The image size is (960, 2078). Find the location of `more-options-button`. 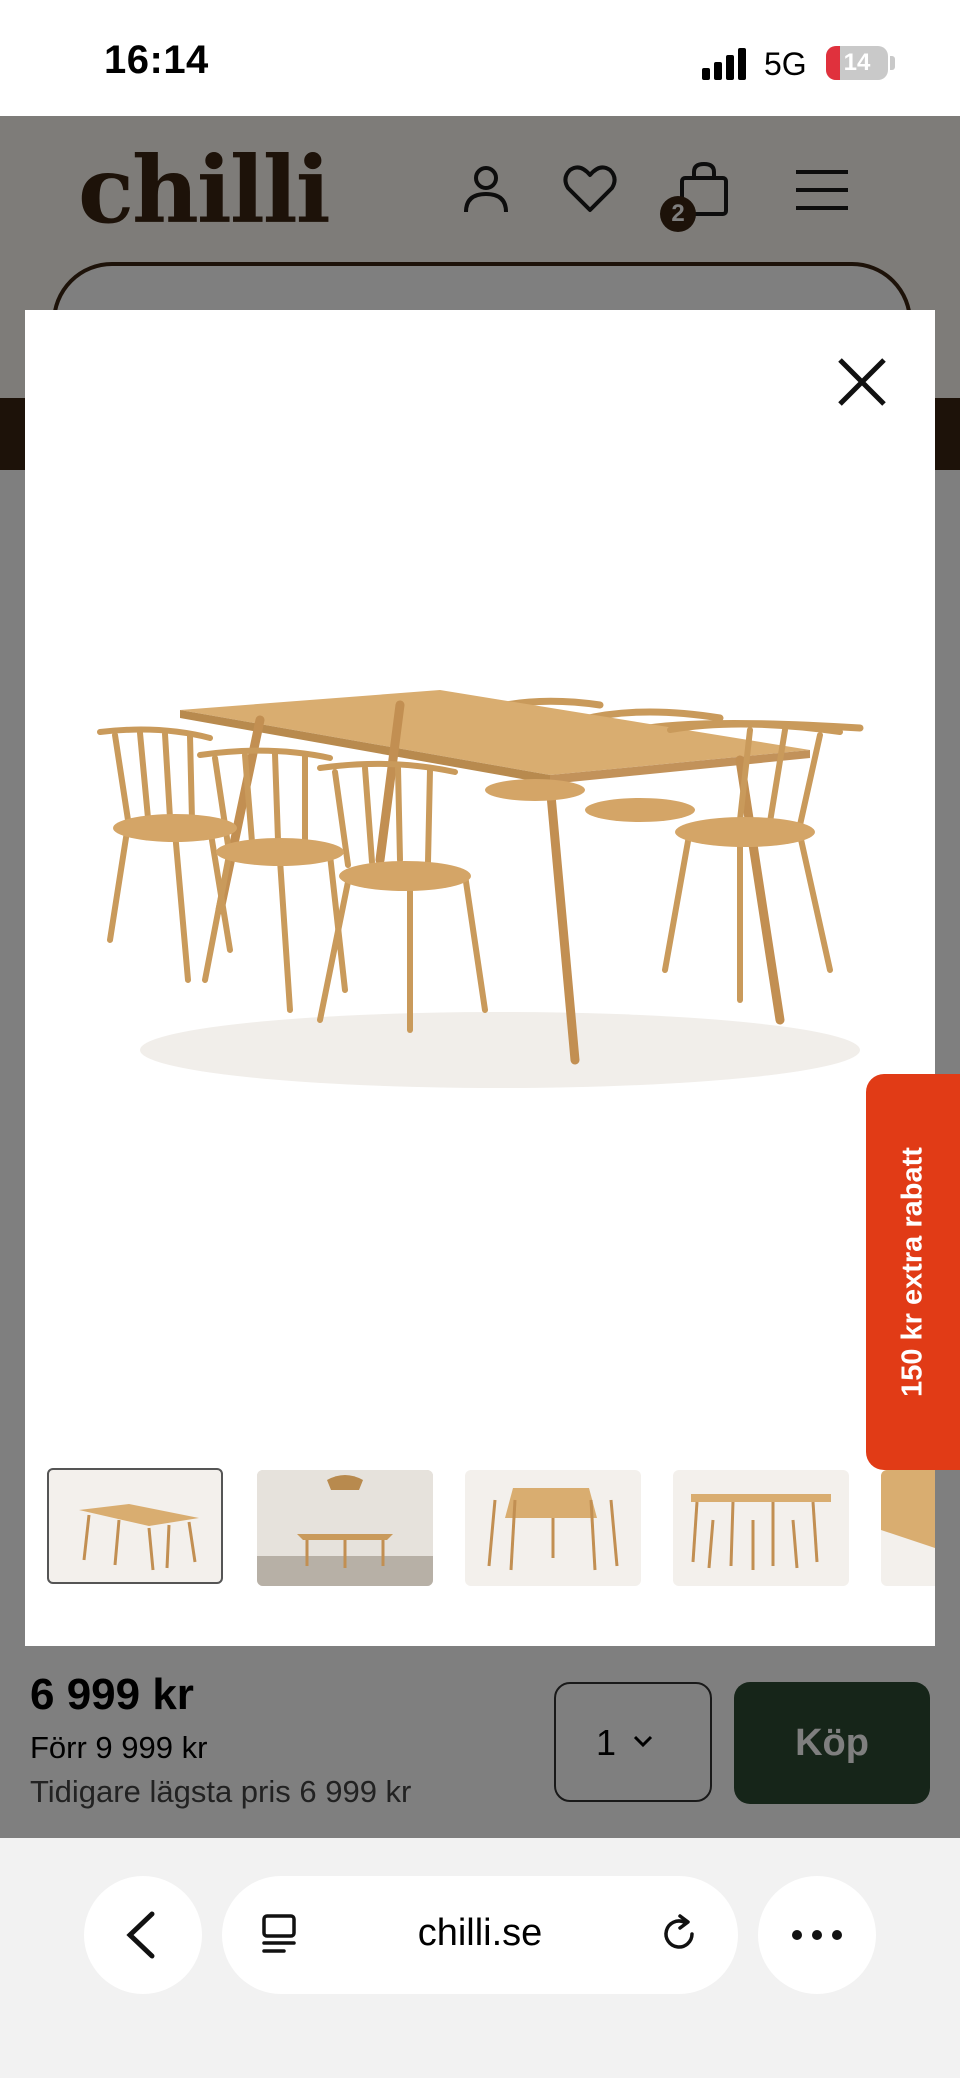

more-options-button is located at coordinates (817, 1935).